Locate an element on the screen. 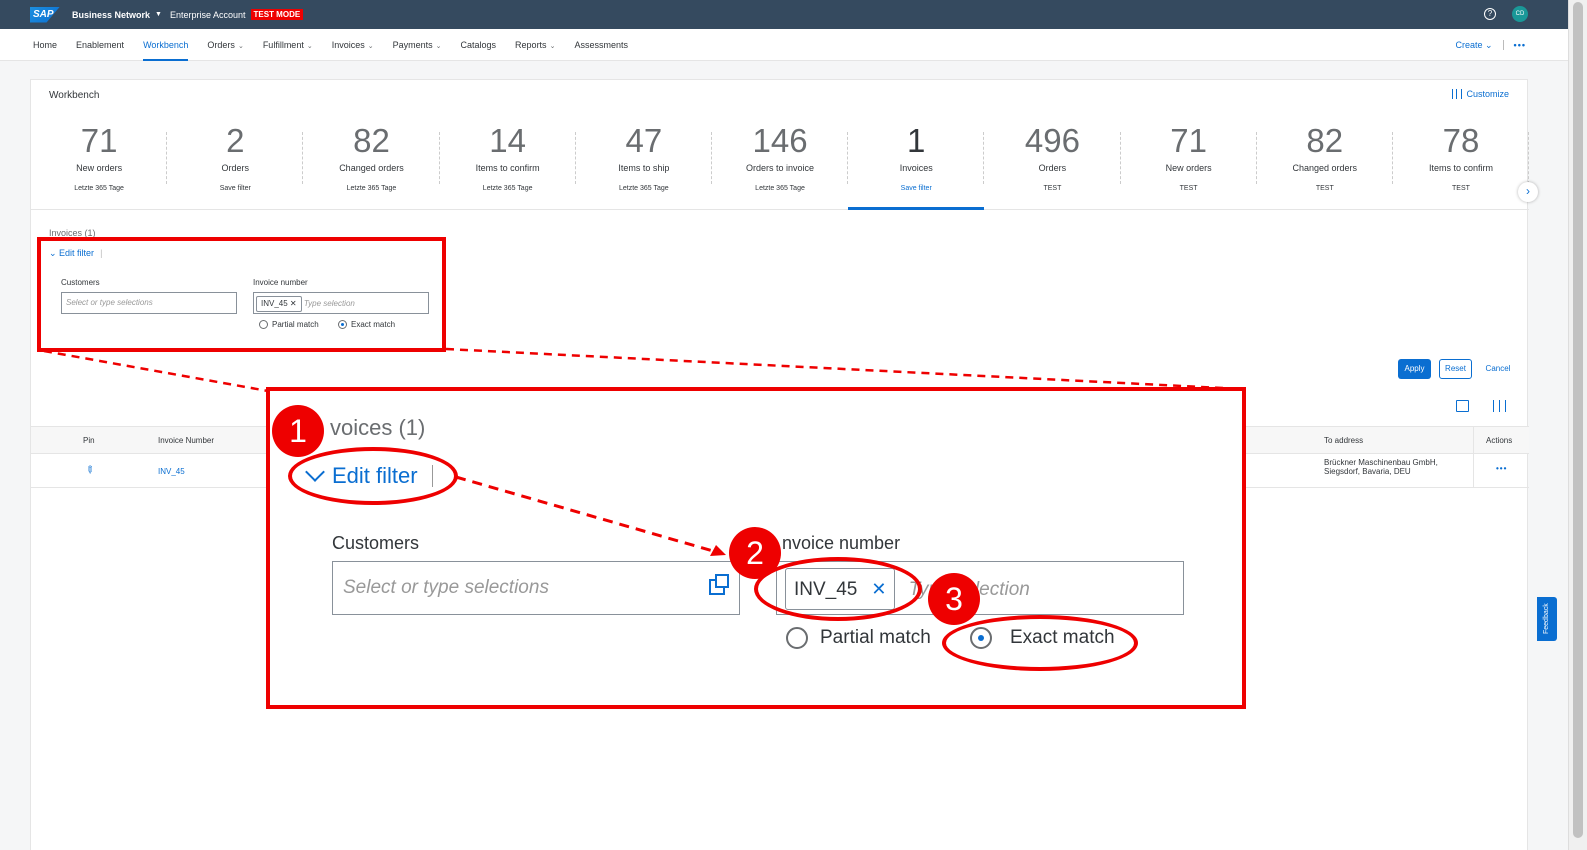 This screenshot has height=850, width=1587. scrollbar is located at coordinates (1577, 425).